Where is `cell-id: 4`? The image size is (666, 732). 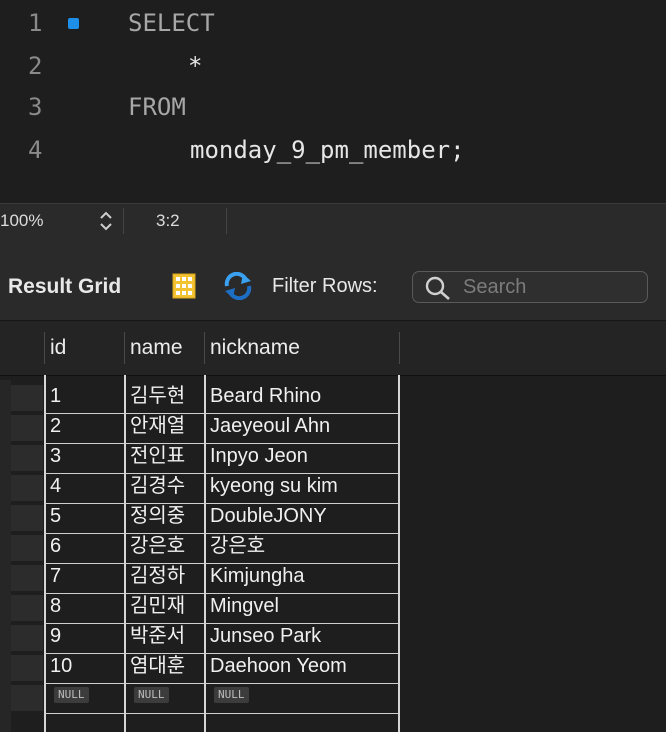 cell-id: 4 is located at coordinates (55, 486).